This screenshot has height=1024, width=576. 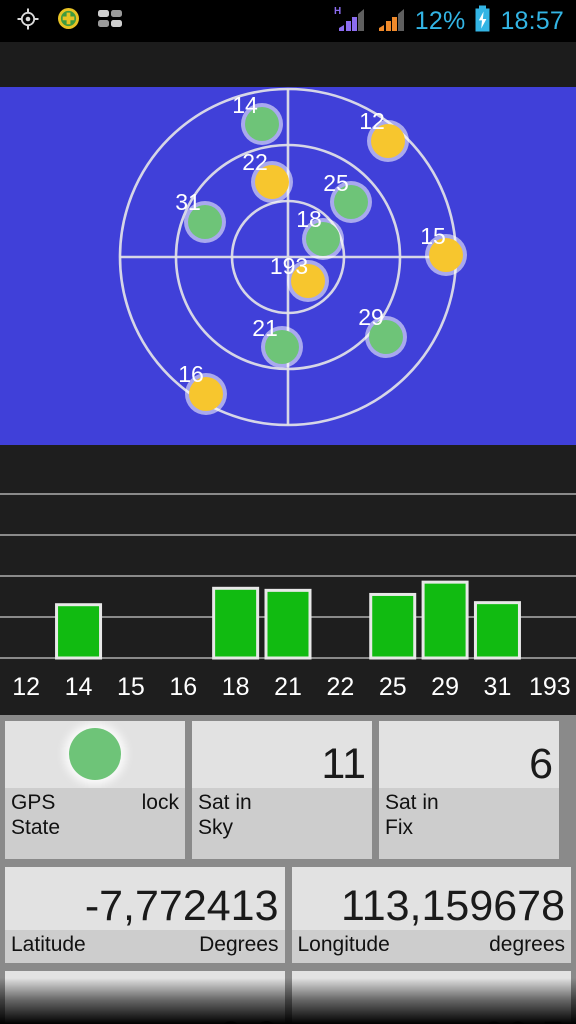 I want to click on satellite-label-18: 18, so click(x=309, y=219).